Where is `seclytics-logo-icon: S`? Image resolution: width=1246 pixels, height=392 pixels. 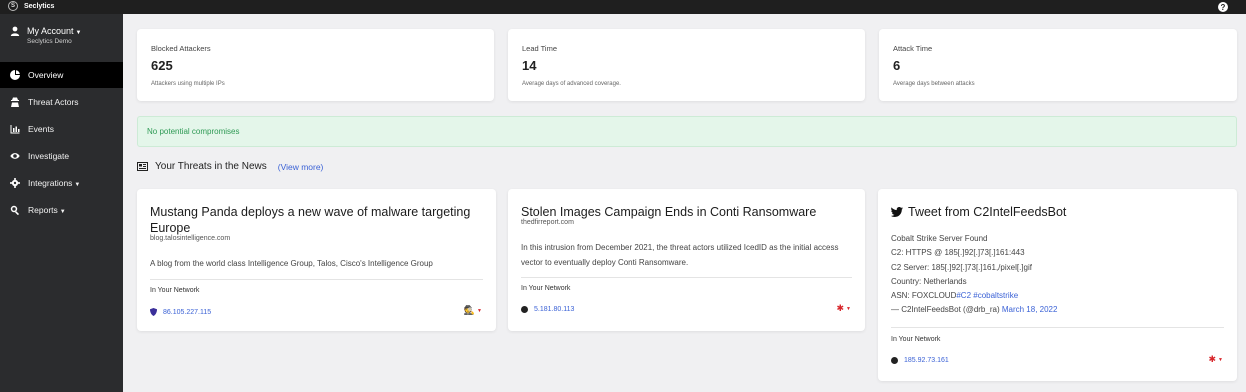
seclytics-logo-icon: S is located at coordinates (13, 6).